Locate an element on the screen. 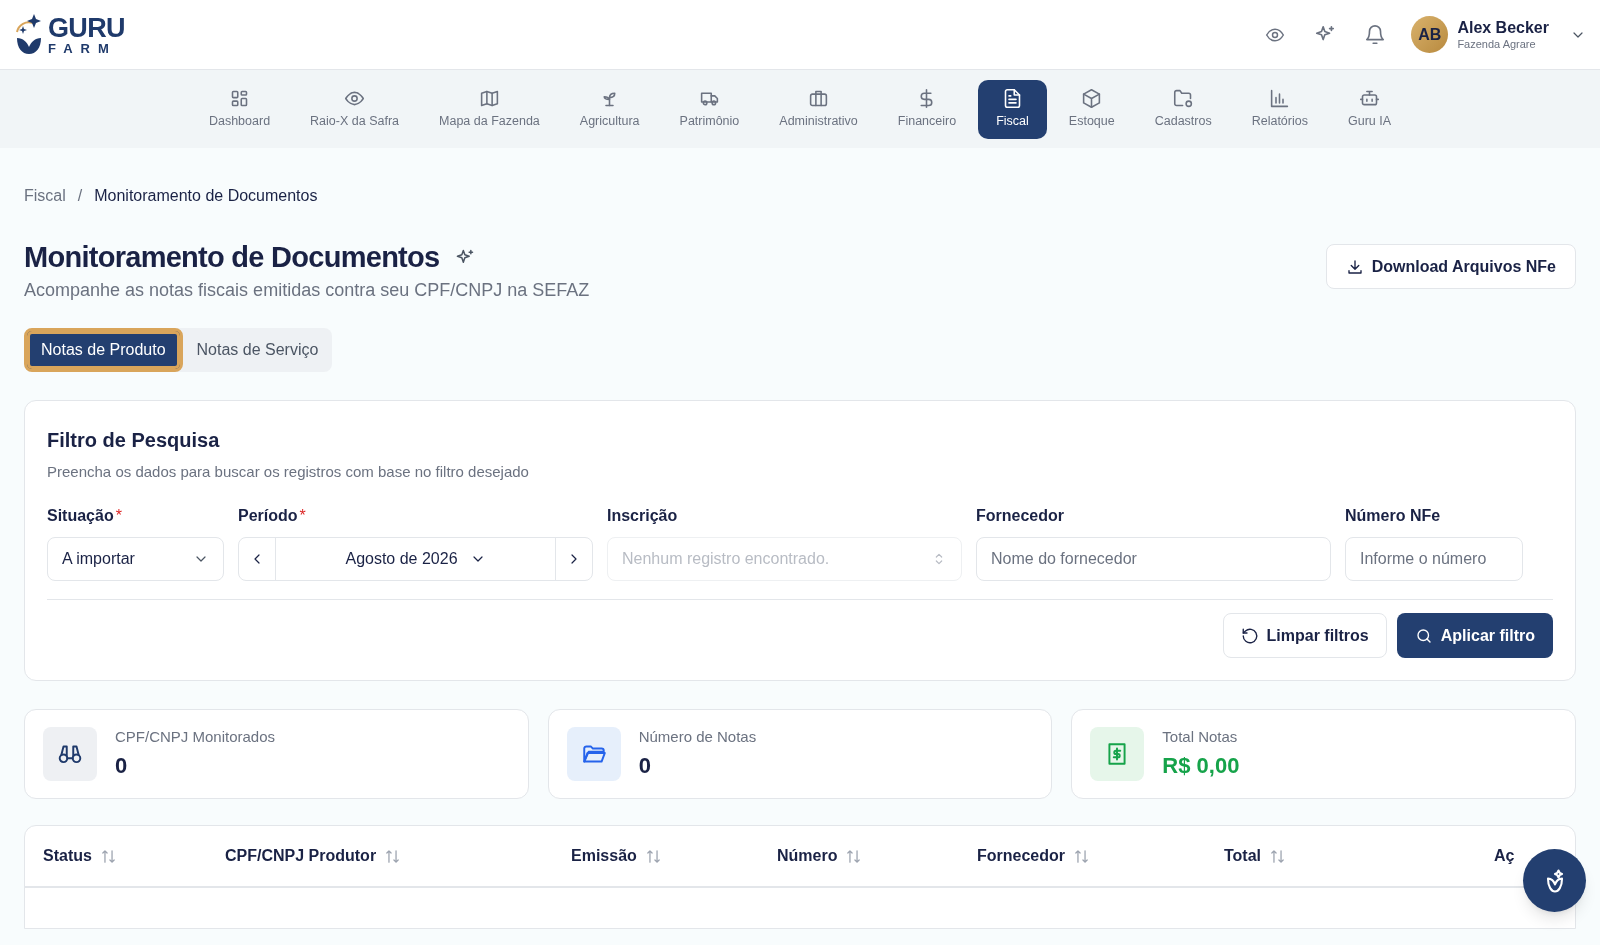 The width and height of the screenshot is (1600, 945). filter-title: Filtro de Pesquisa is located at coordinates (134, 440).